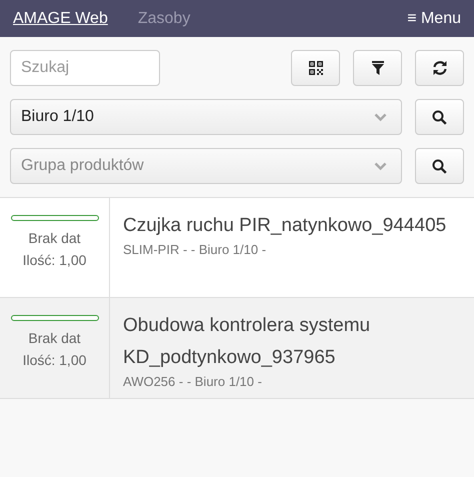 The image size is (474, 477). I want to click on search-field: Szukaj, so click(85, 68).